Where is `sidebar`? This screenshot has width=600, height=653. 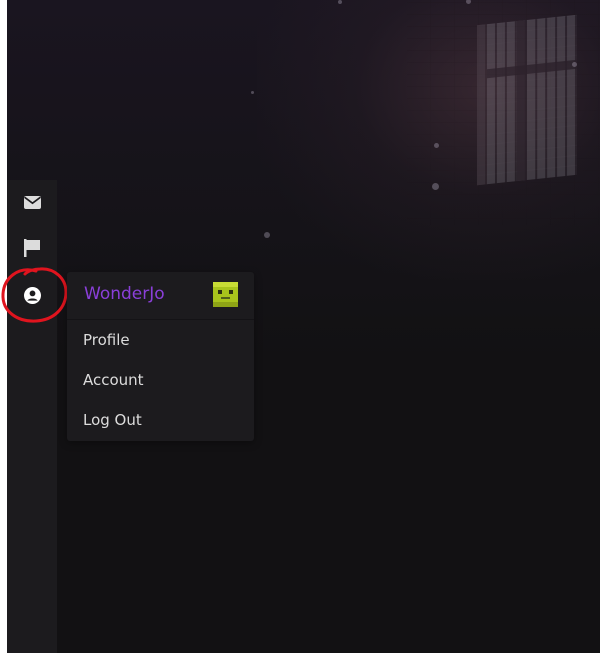
sidebar is located at coordinates (32, 416).